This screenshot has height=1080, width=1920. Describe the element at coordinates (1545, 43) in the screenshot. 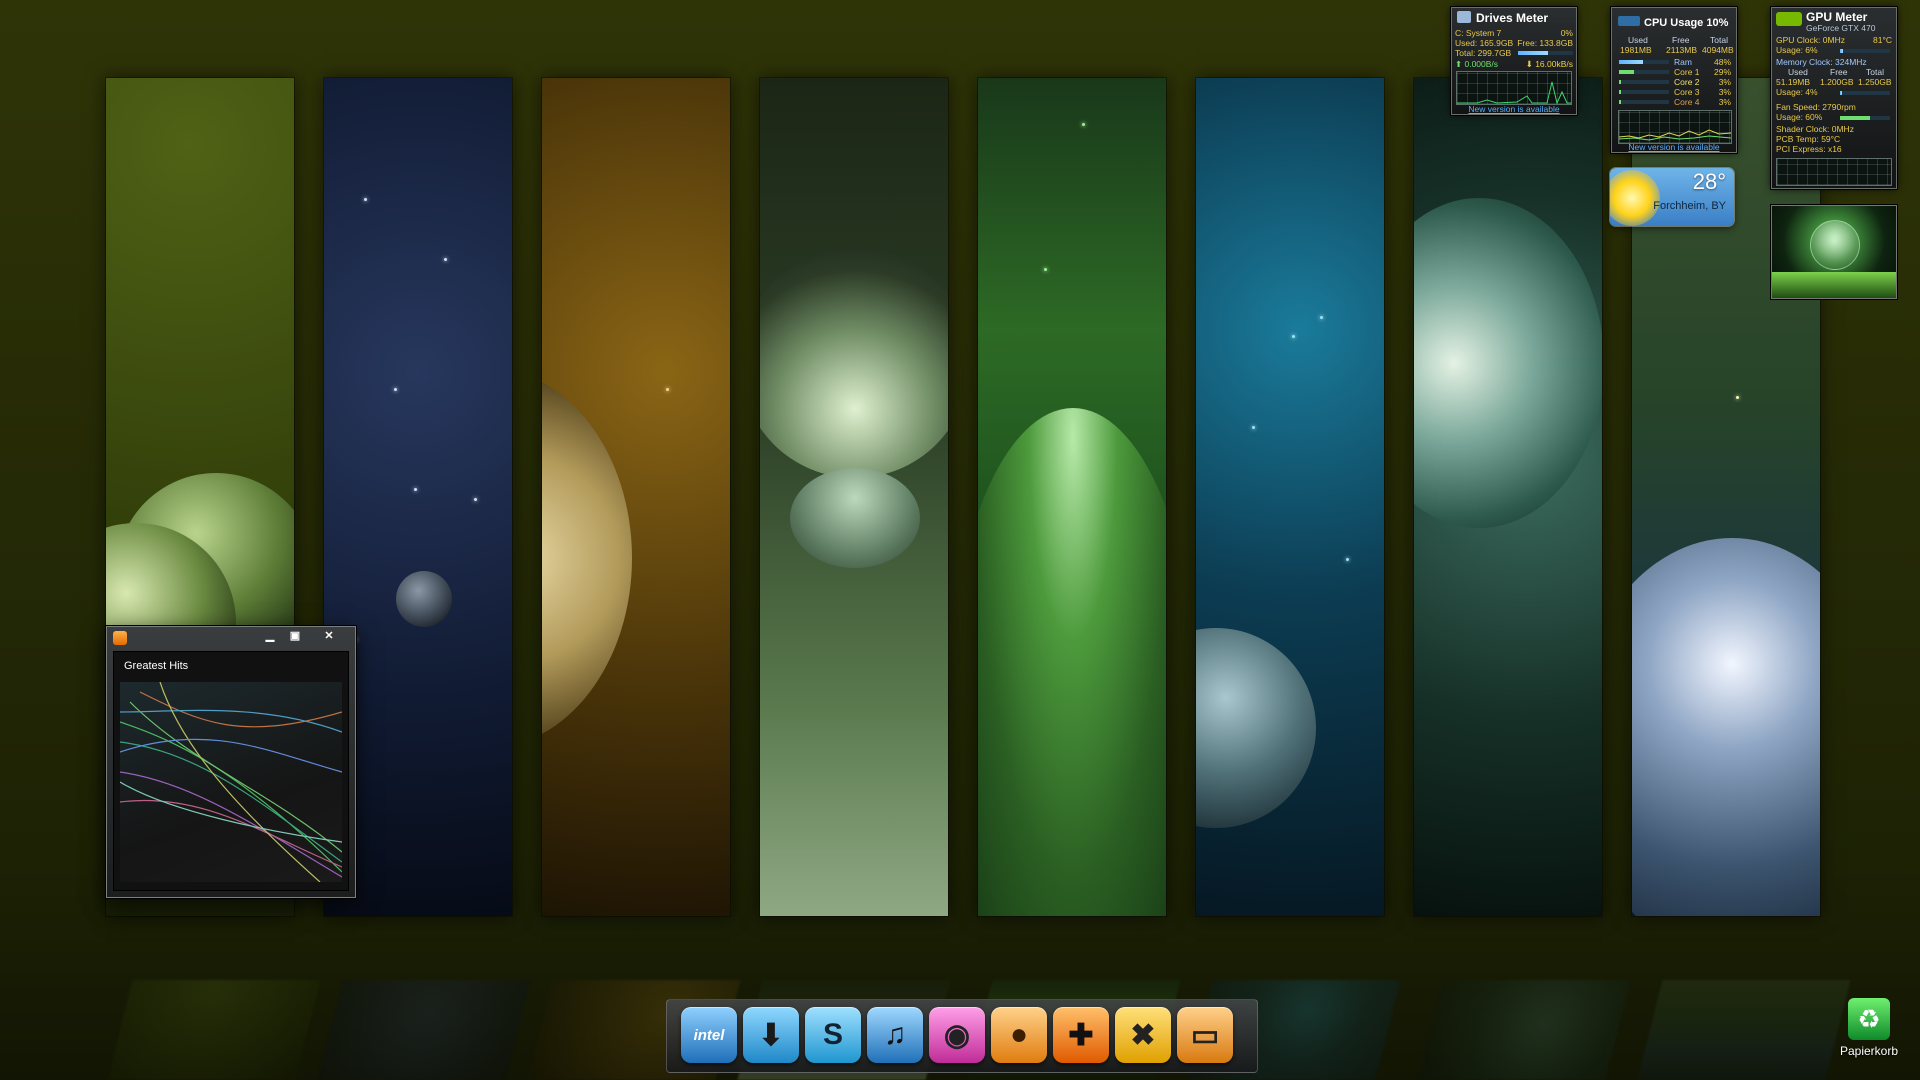

I see `drive-free: Free: 133.8GB` at that location.